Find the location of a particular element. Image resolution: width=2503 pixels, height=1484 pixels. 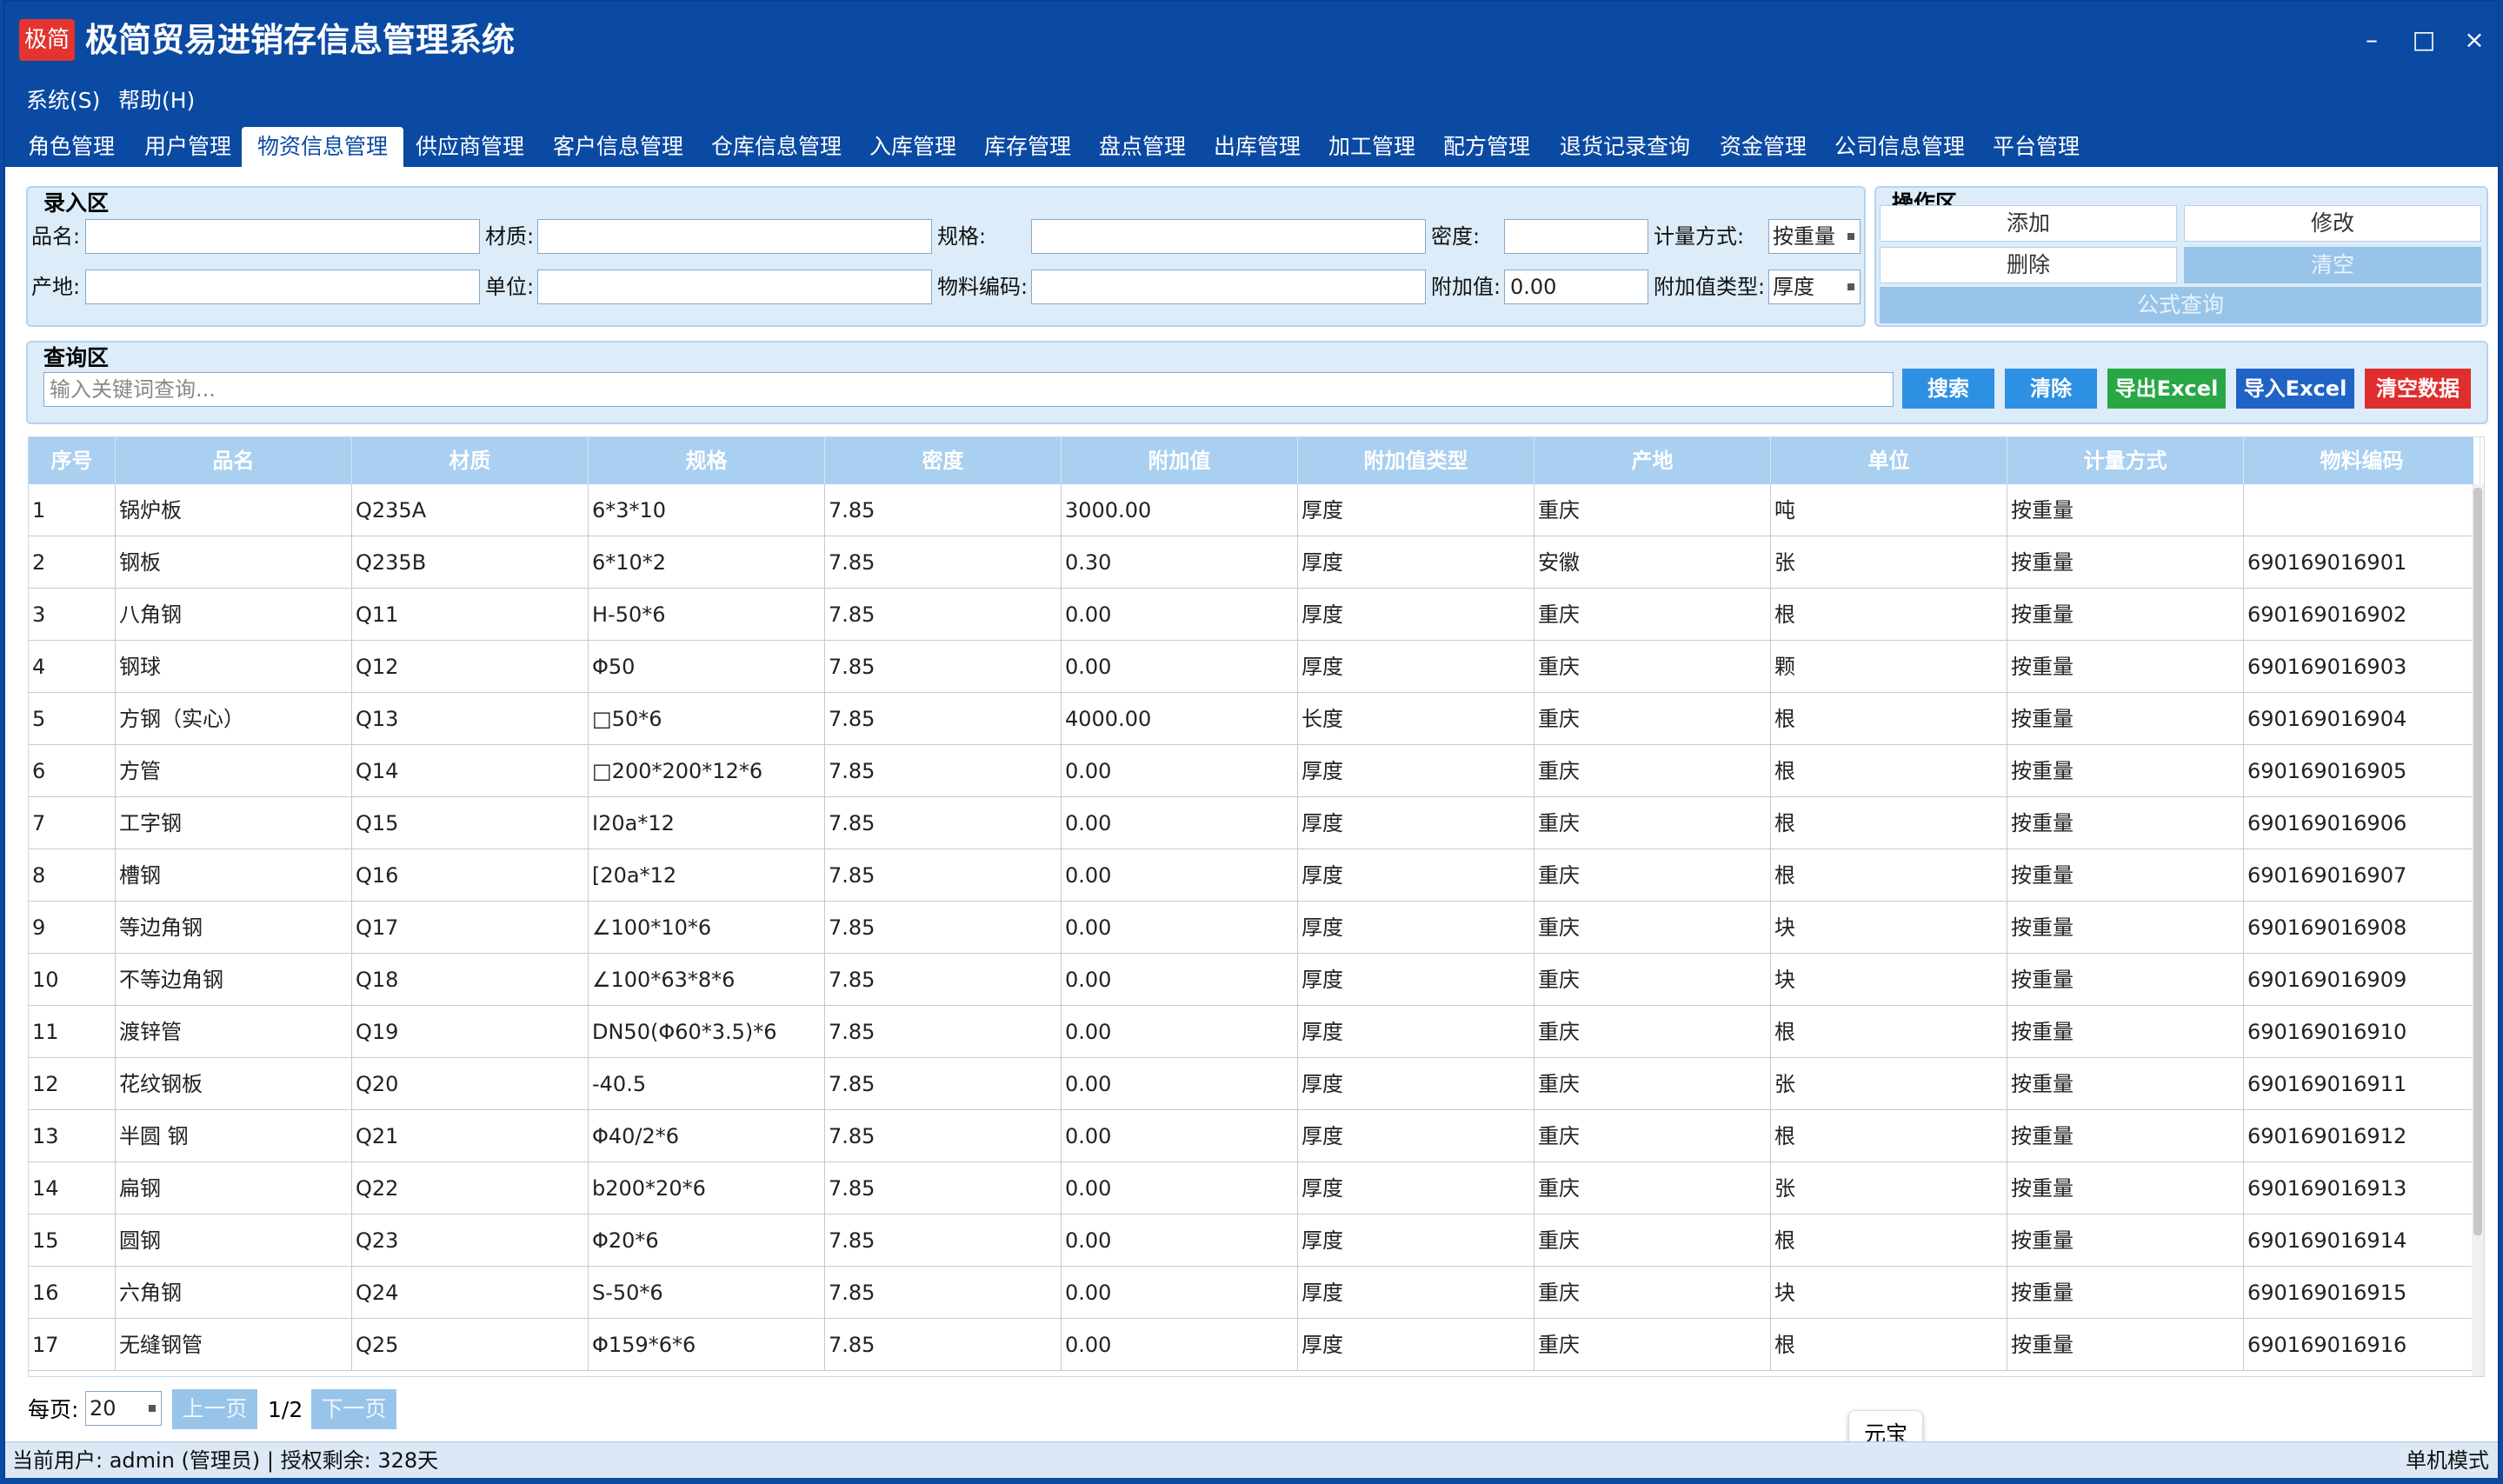

tab-return-records: 退货记录查询 is located at coordinates (1625, 147).